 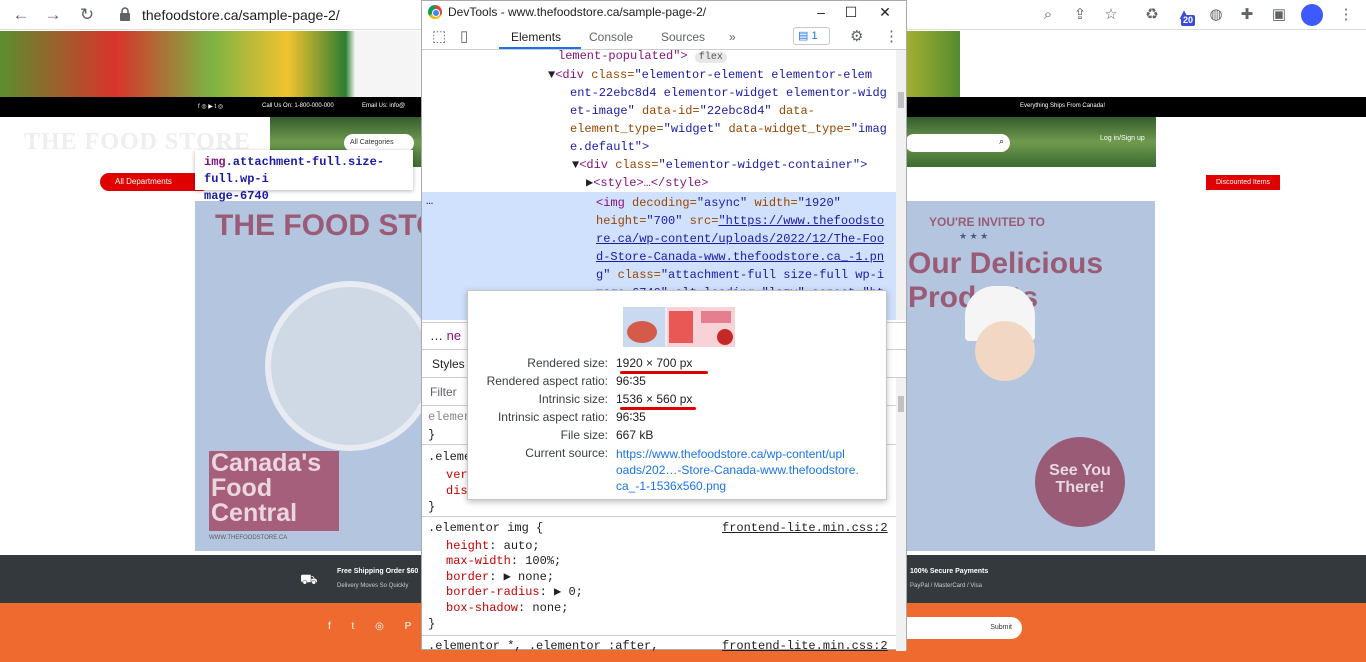 What do you see at coordinates (478, 561) in the screenshot?
I see `style-prop-name: max-width` at bounding box center [478, 561].